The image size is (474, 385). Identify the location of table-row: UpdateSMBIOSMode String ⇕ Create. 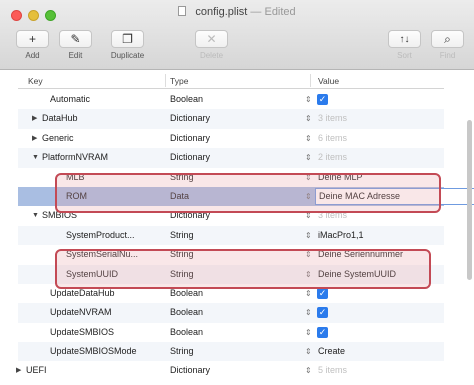
(231, 352).